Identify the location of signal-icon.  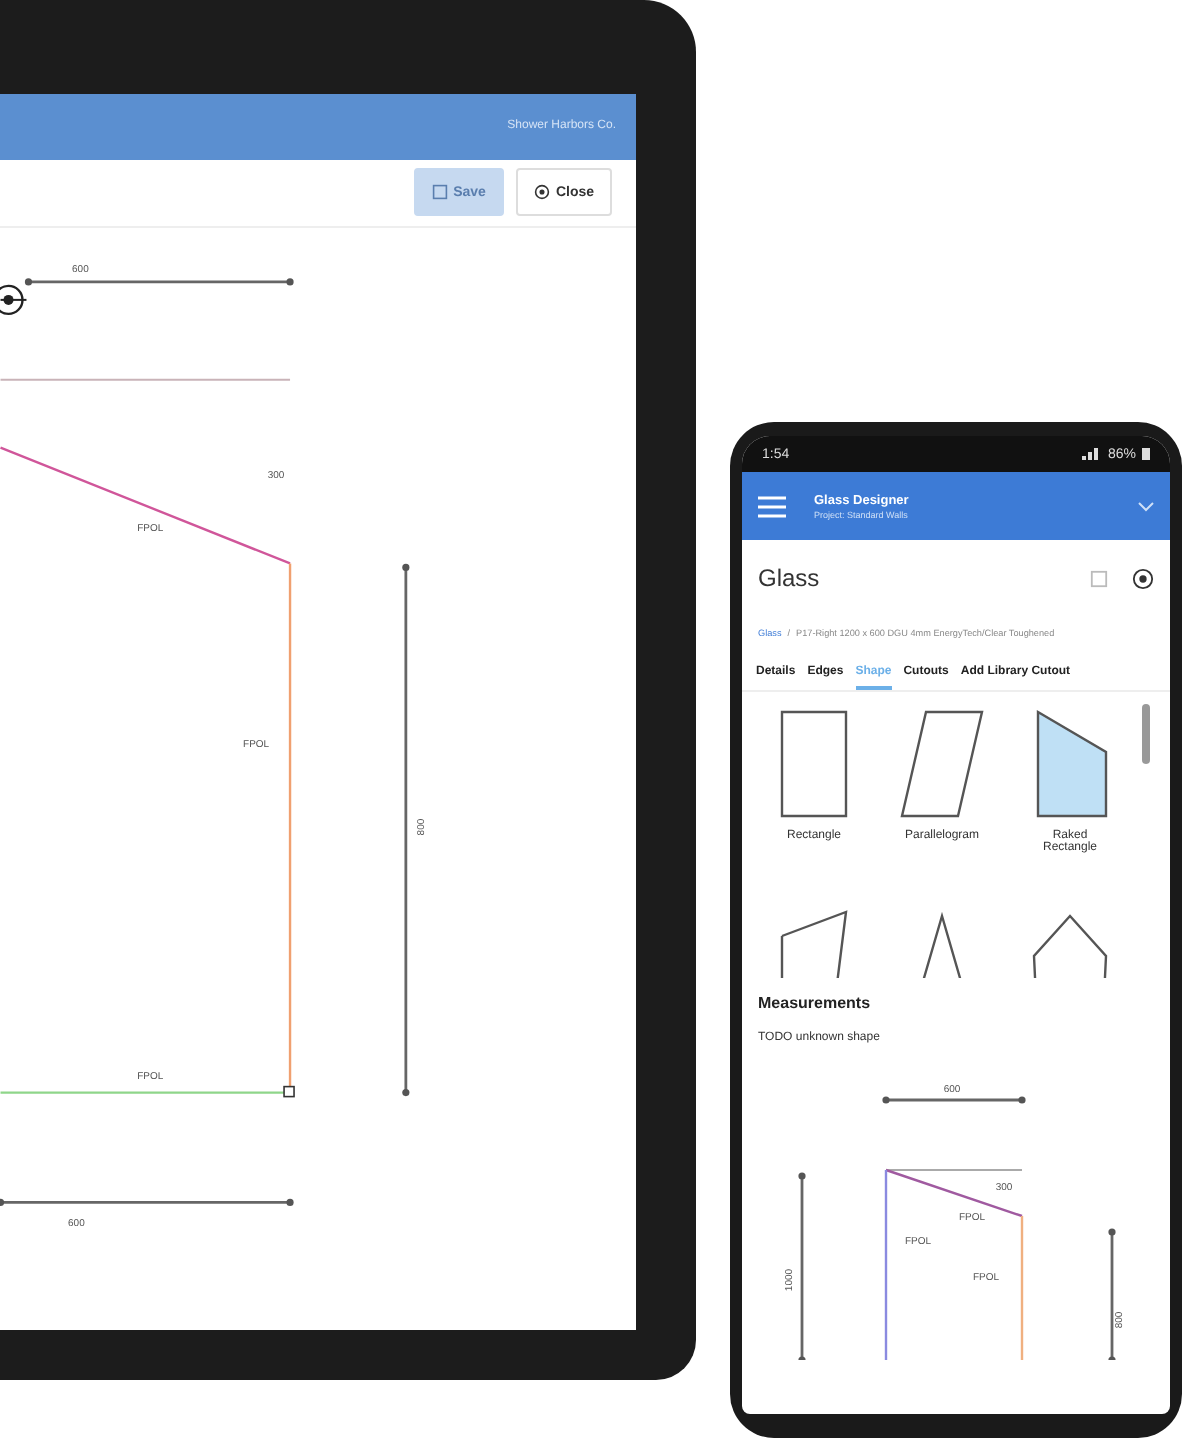
(1091, 454).